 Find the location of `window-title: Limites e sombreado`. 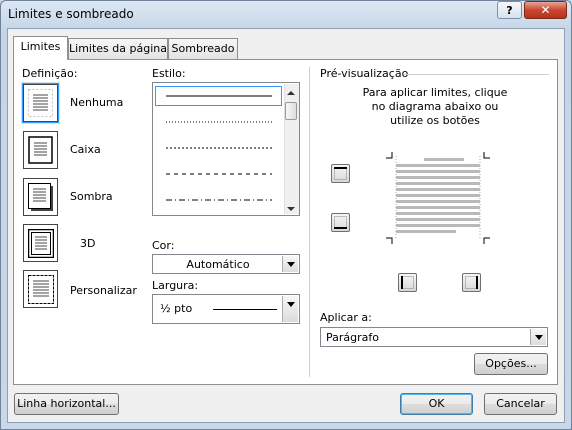

window-title: Limites e sombreado is located at coordinates (71, 14).